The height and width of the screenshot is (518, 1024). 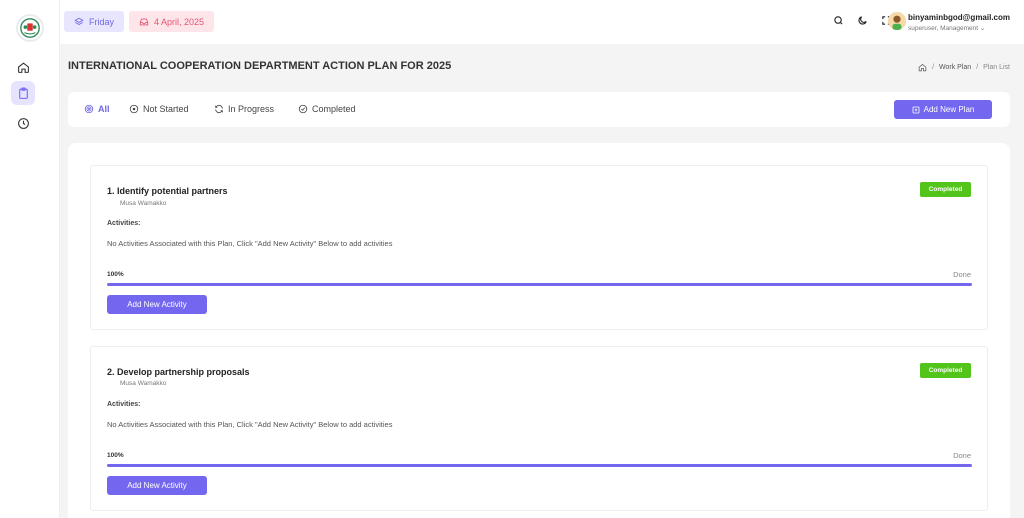 I want to click on refresh-icon, so click(x=219, y=109).